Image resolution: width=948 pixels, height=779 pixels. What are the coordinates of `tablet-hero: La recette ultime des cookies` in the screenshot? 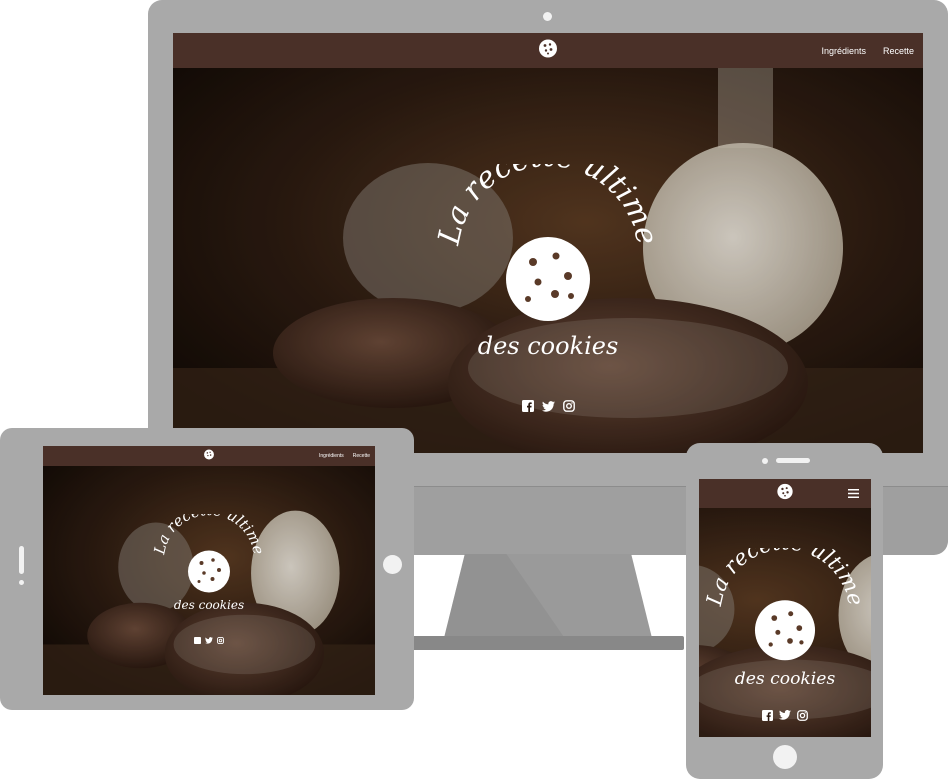 It's located at (209, 580).